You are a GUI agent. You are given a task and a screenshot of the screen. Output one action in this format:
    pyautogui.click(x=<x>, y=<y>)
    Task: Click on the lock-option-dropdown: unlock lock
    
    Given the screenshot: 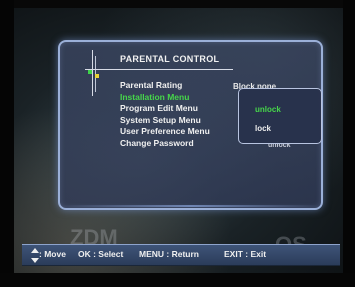 What is the action you would take?
    pyautogui.click(x=280, y=116)
    